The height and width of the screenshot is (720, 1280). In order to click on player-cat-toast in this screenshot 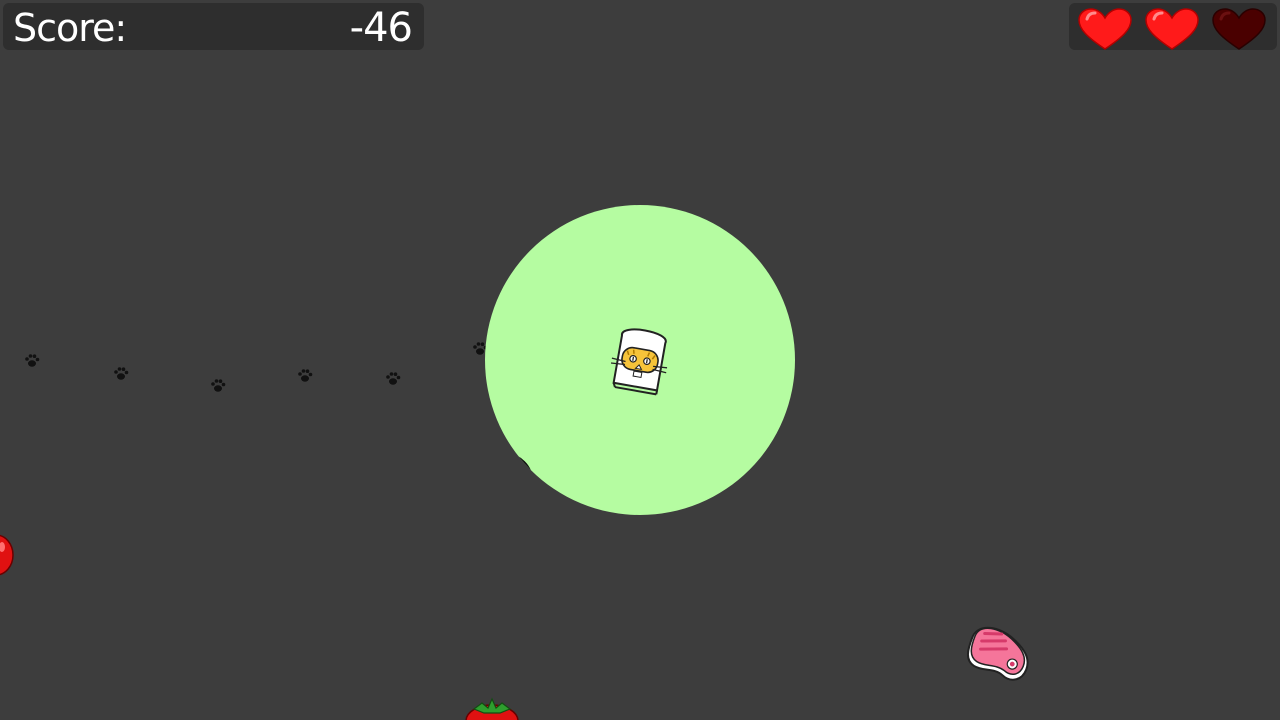, I will do `click(640, 360)`.